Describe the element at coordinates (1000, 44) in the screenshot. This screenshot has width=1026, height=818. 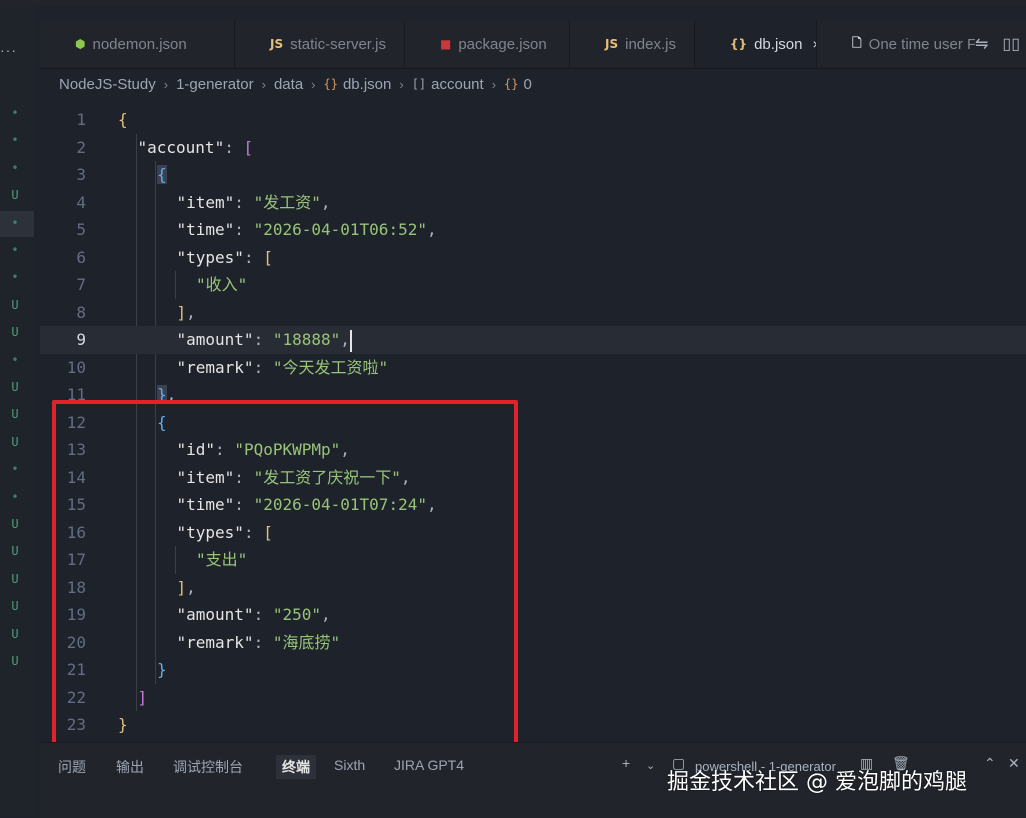
I see `tab-actions: ⇋ ▯▯` at that location.